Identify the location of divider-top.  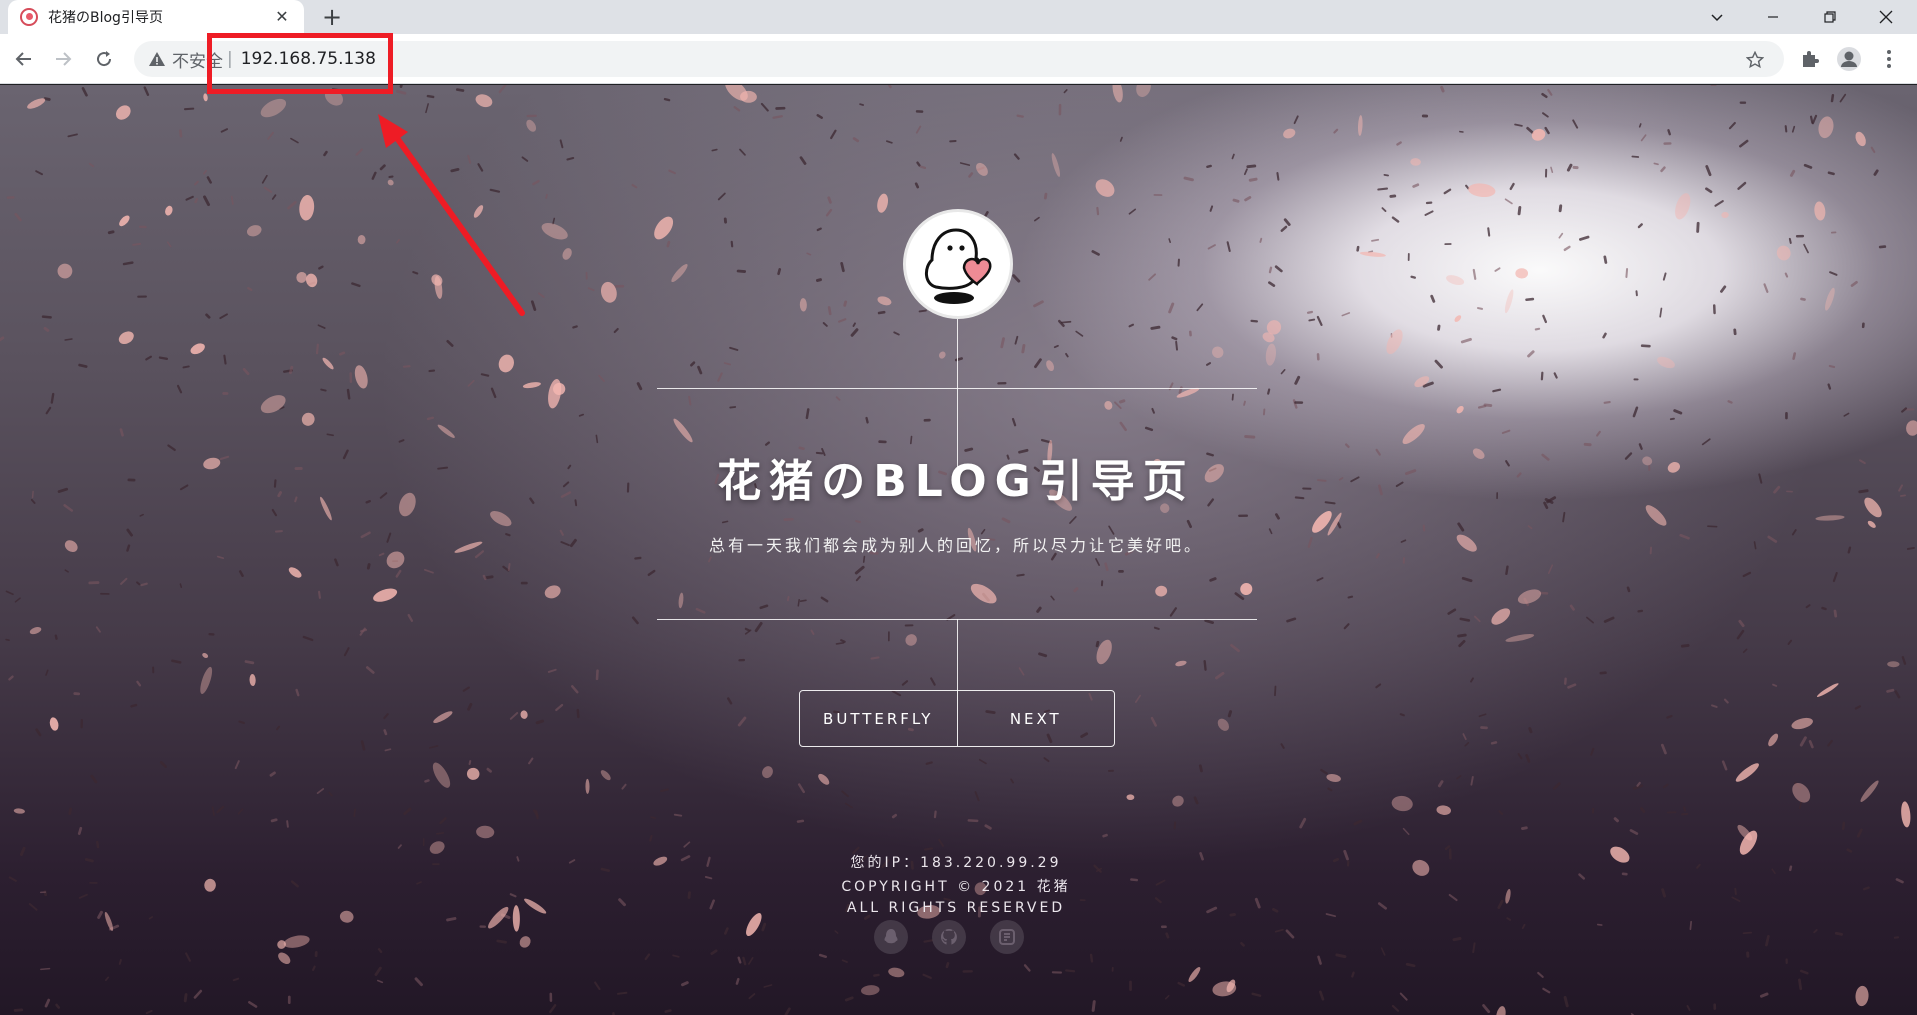
(957, 388).